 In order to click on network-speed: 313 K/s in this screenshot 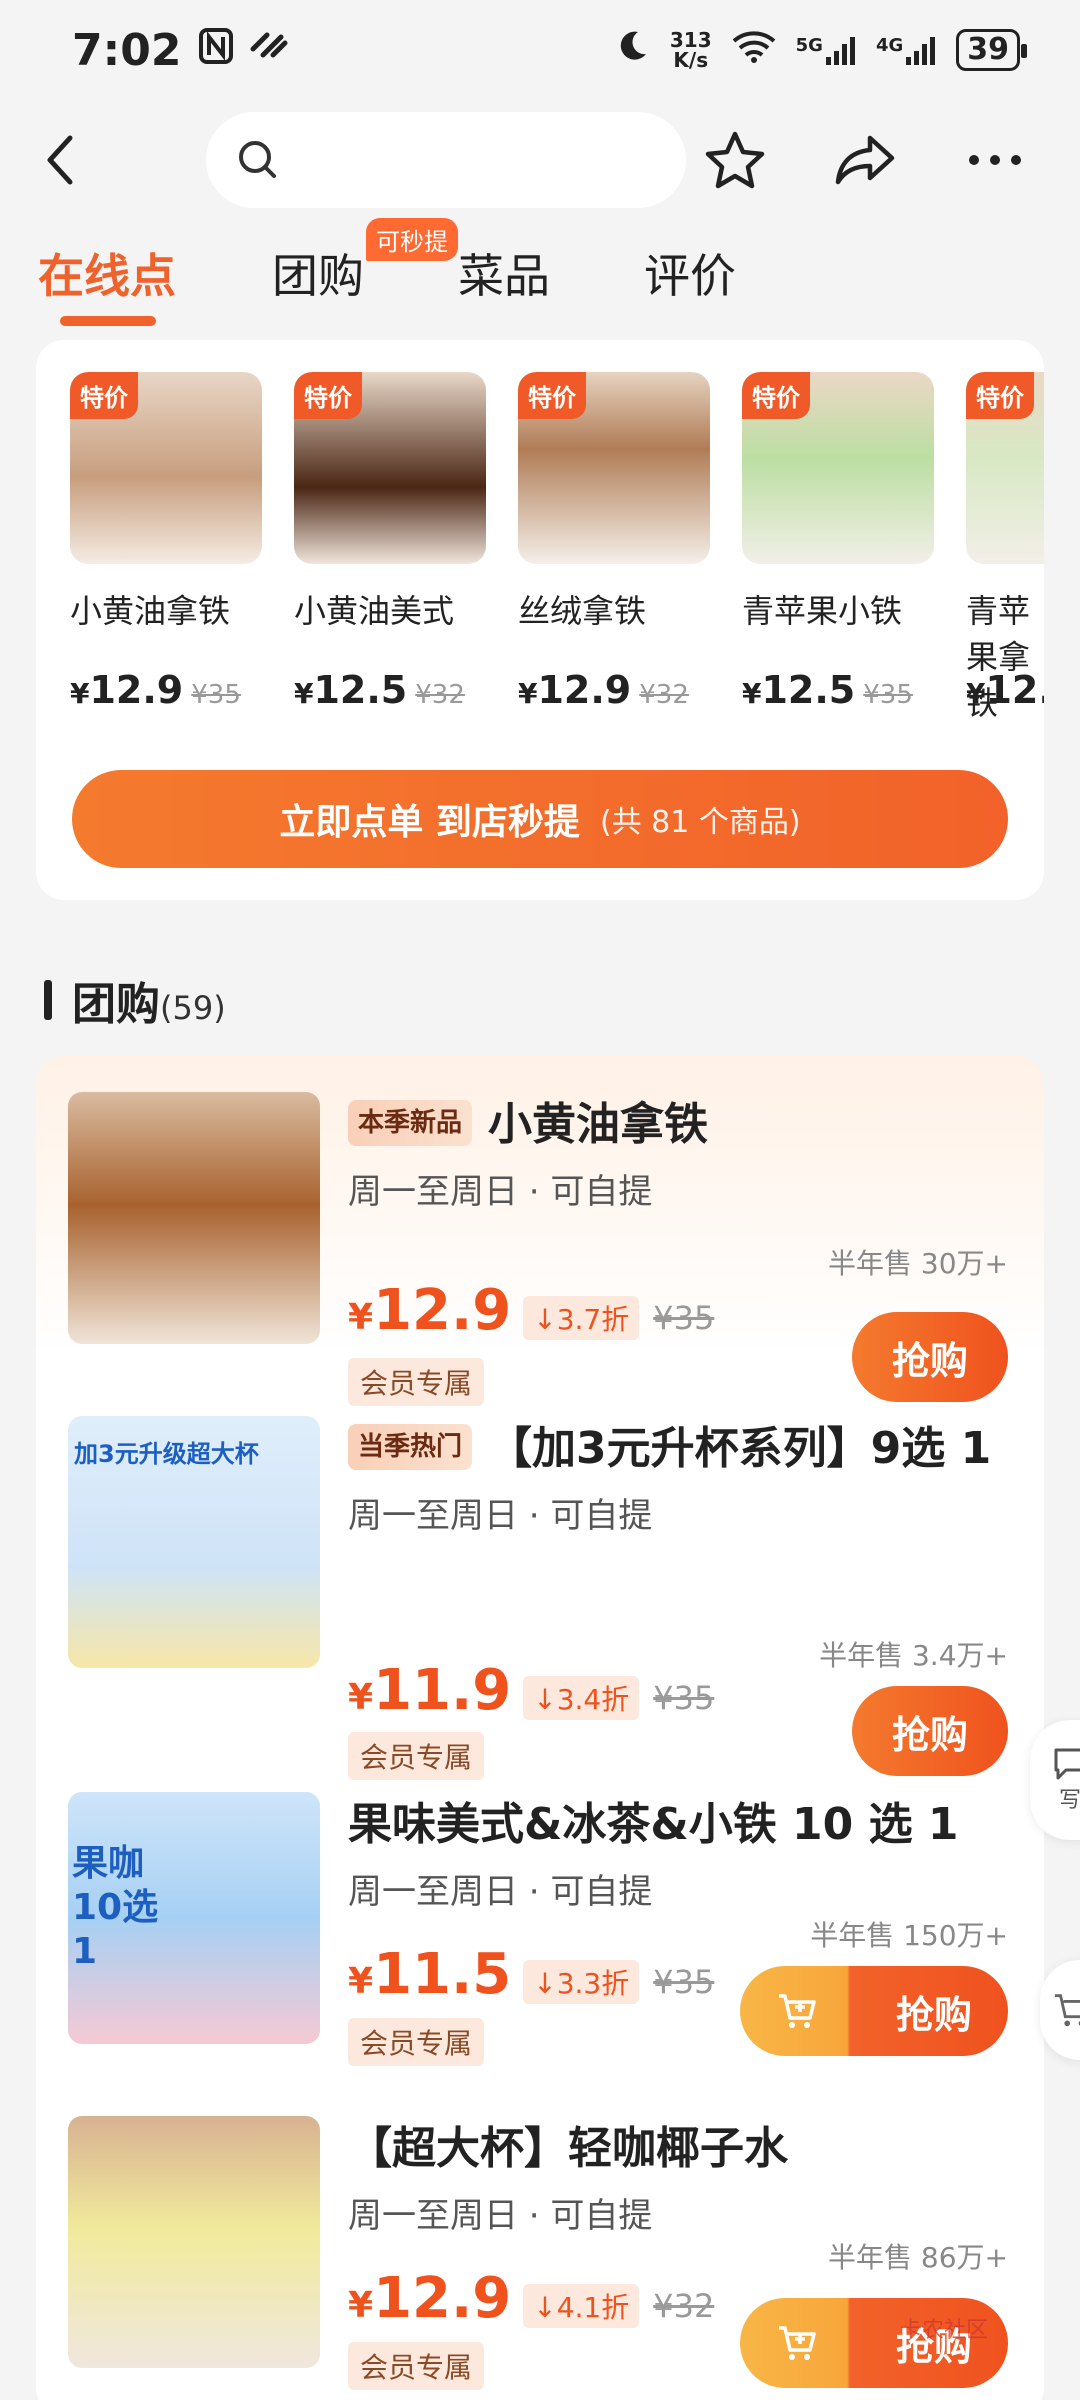, I will do `click(690, 50)`.